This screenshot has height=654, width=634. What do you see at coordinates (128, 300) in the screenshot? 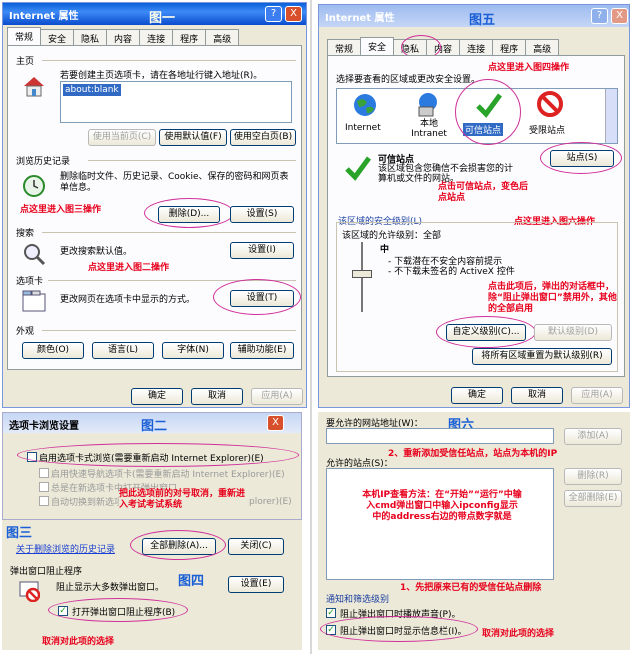
I see `tabs-desc: 更改网页在选项卡中显示的方式。` at bounding box center [128, 300].